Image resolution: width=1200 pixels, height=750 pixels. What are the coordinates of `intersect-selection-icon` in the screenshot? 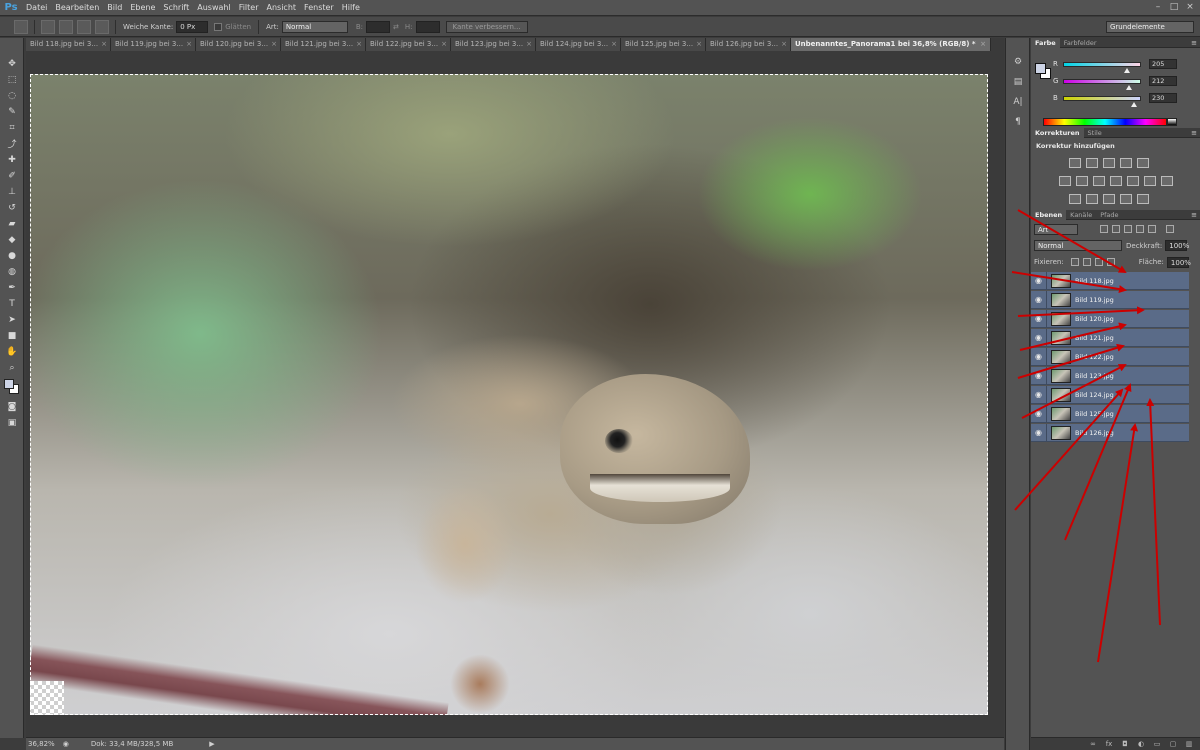 It's located at (102, 26).